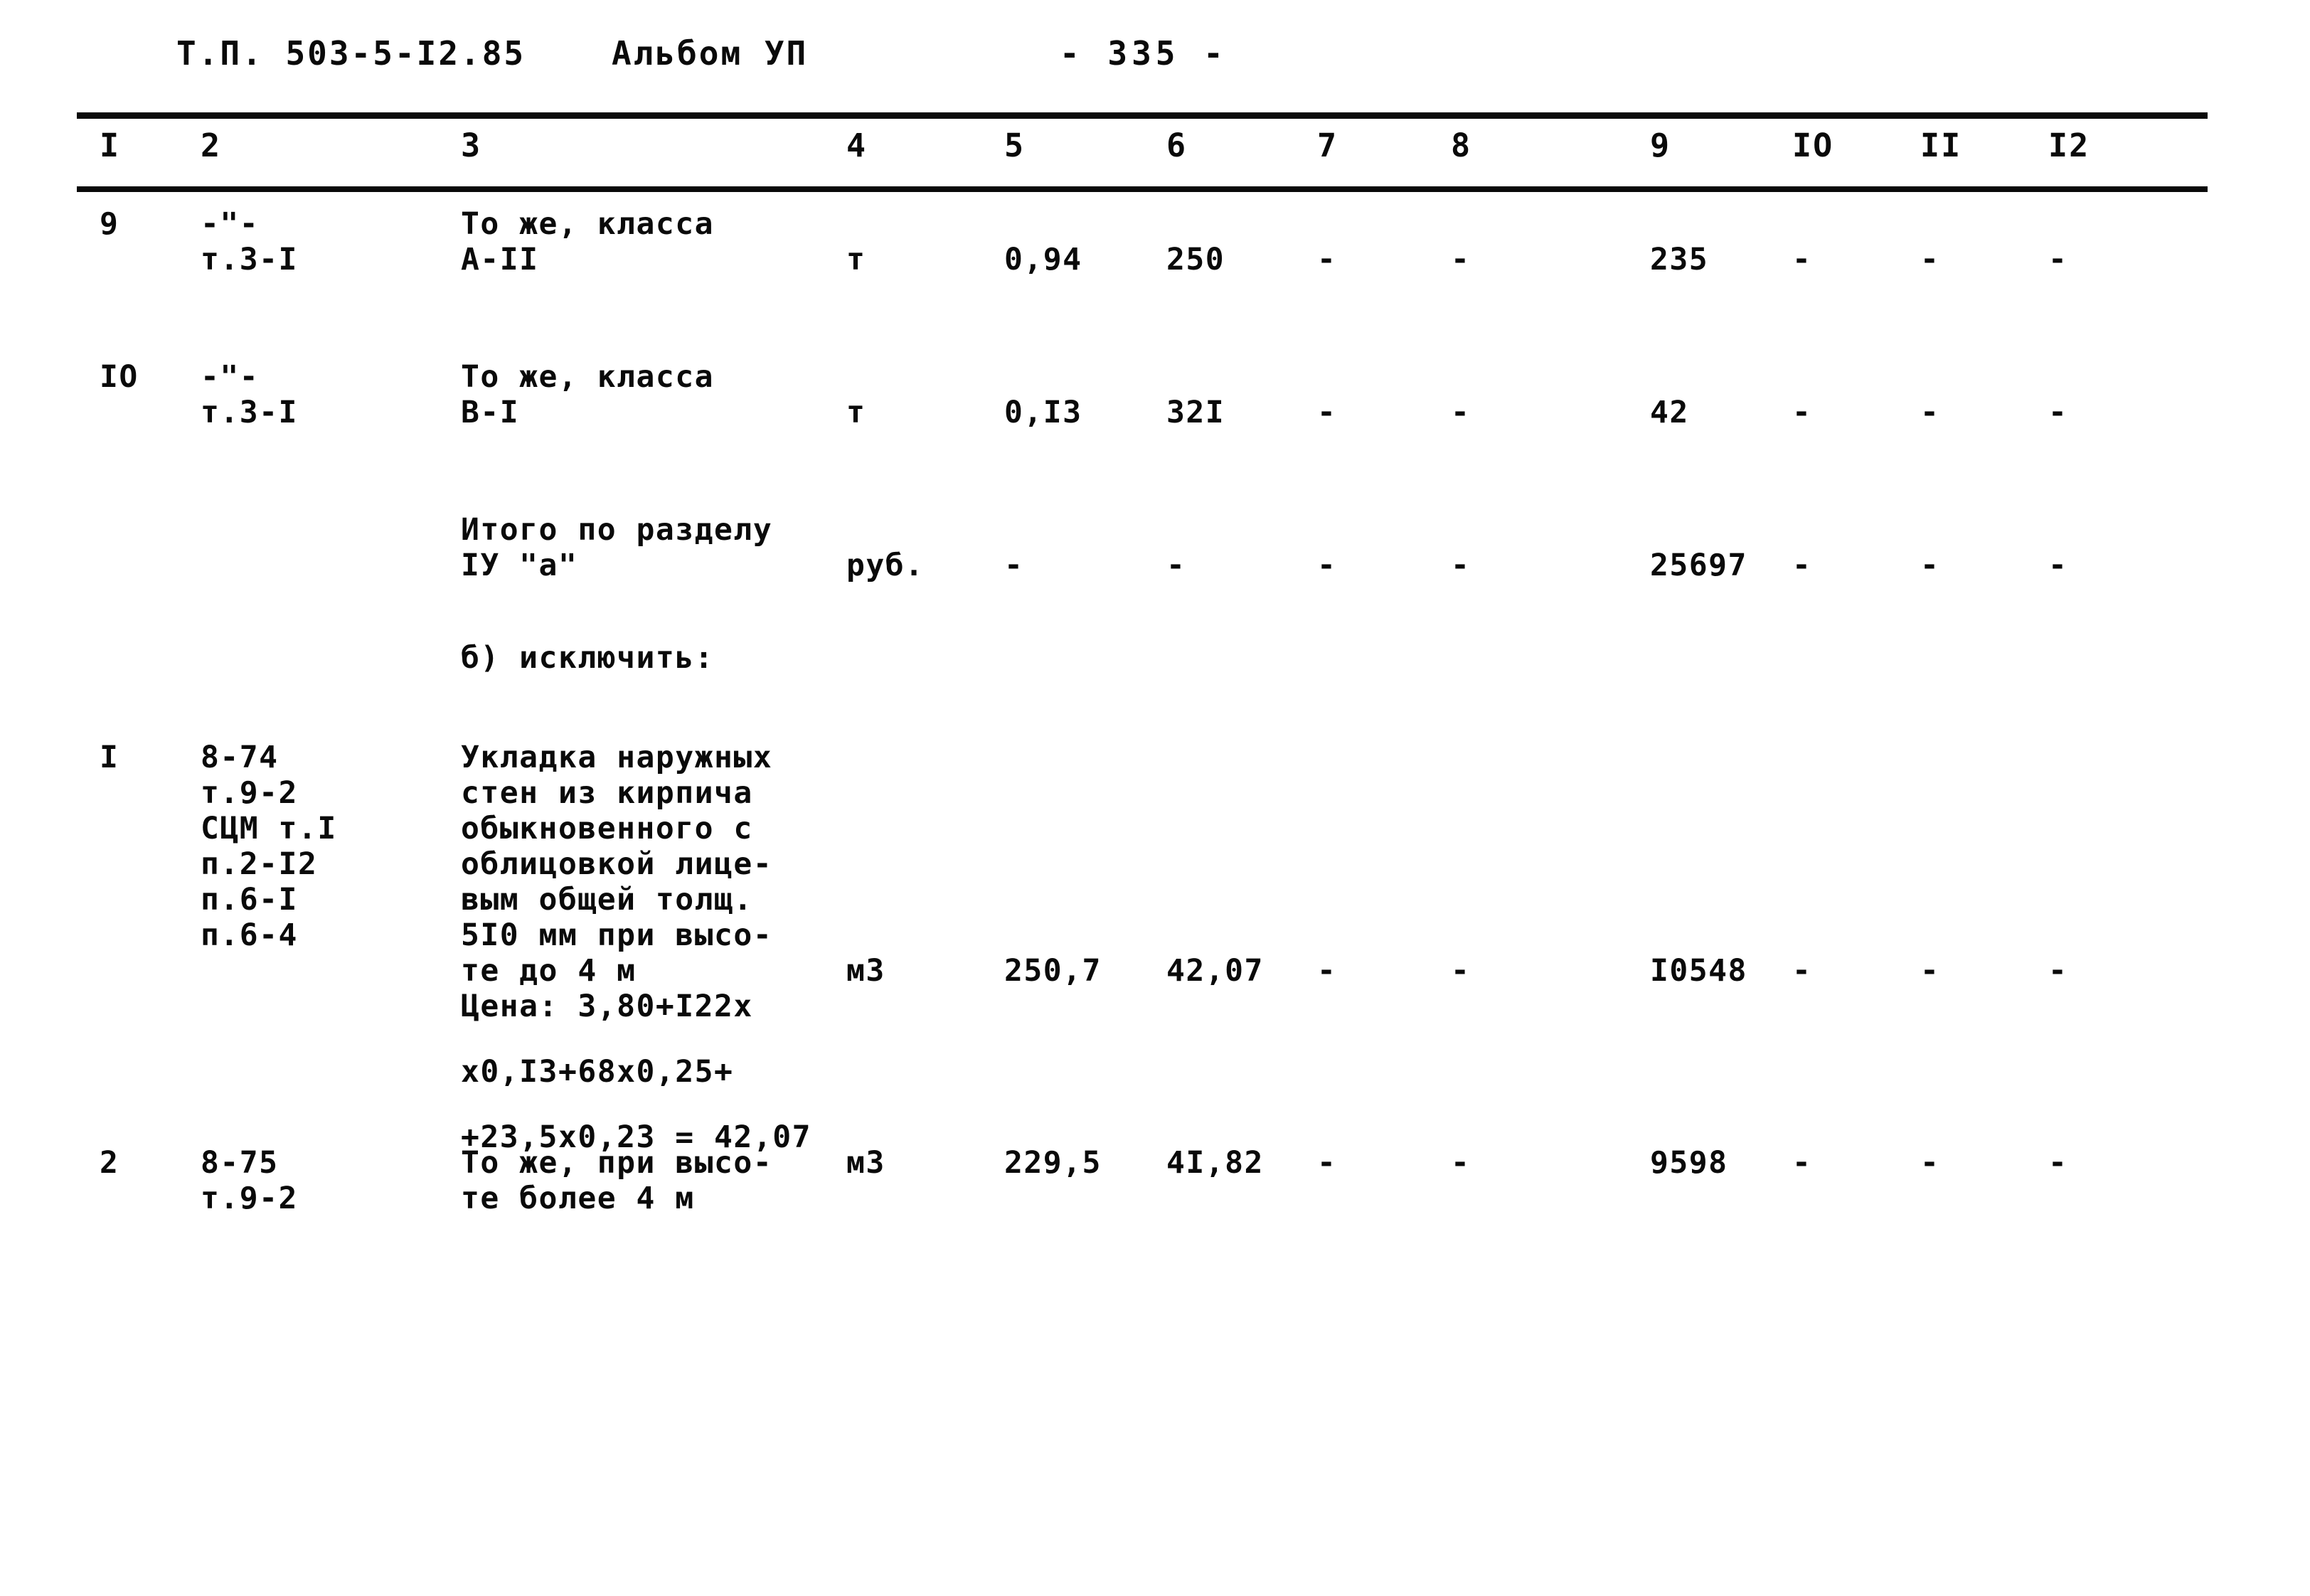  What do you see at coordinates (351, 53) in the screenshot?
I see `document-code: Т.П. 503-5-I2.85` at bounding box center [351, 53].